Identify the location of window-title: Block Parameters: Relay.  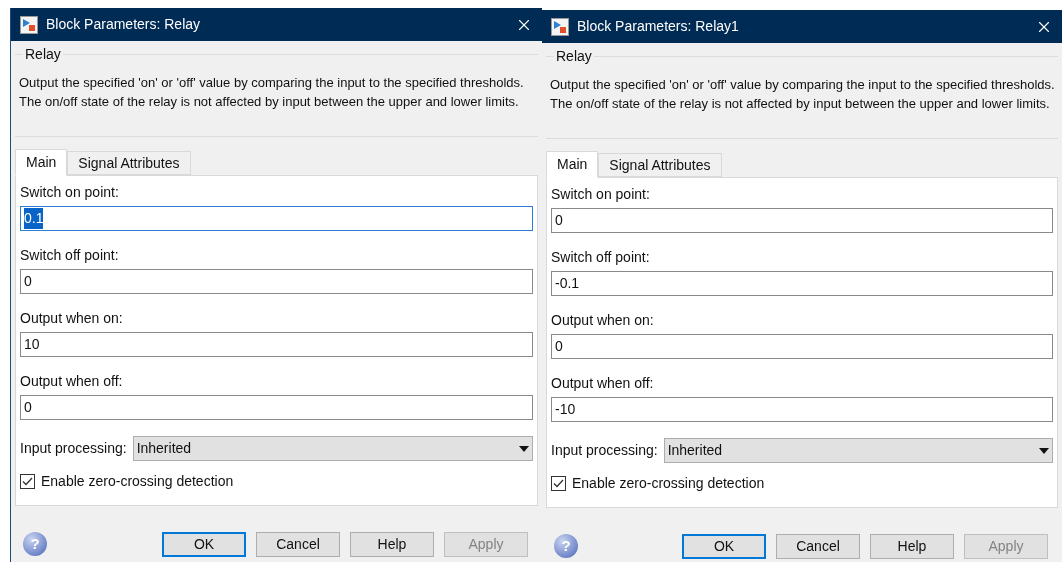
(124, 24).